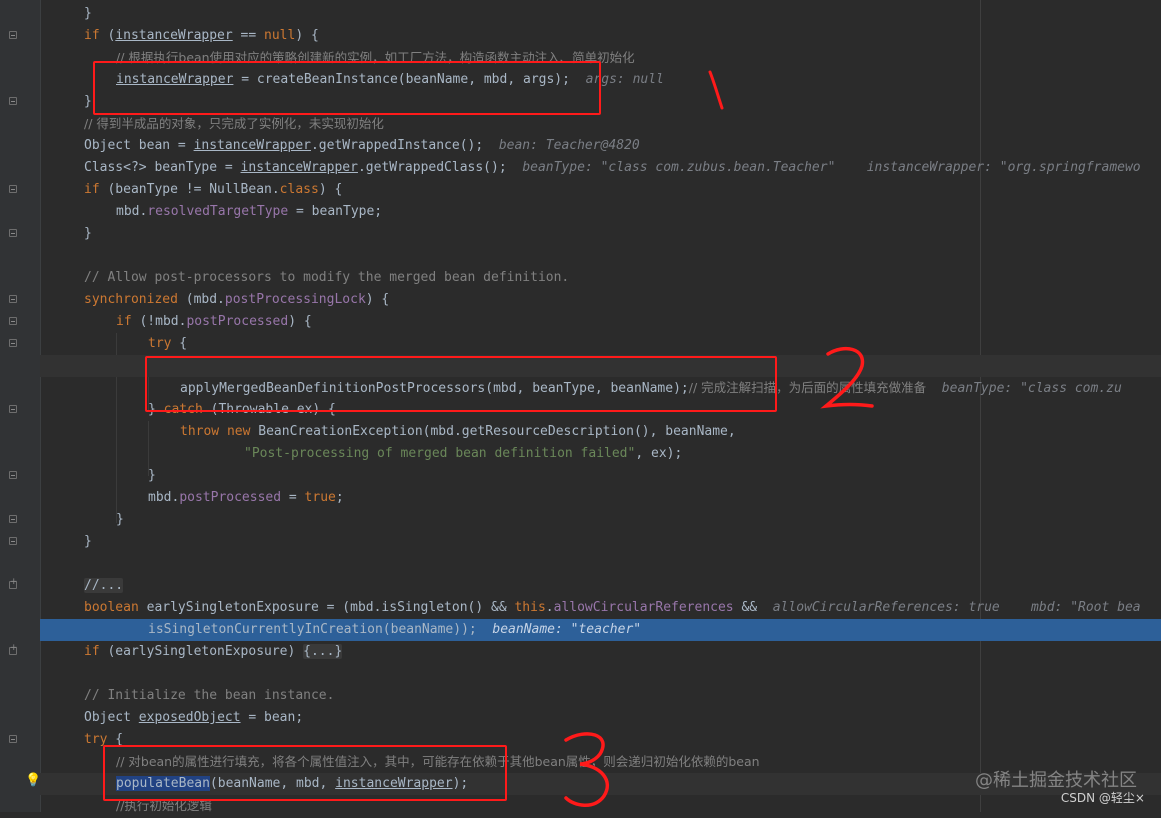  I want to click on code-line: if (earlySingletonExposure) {...}, so click(213, 651).